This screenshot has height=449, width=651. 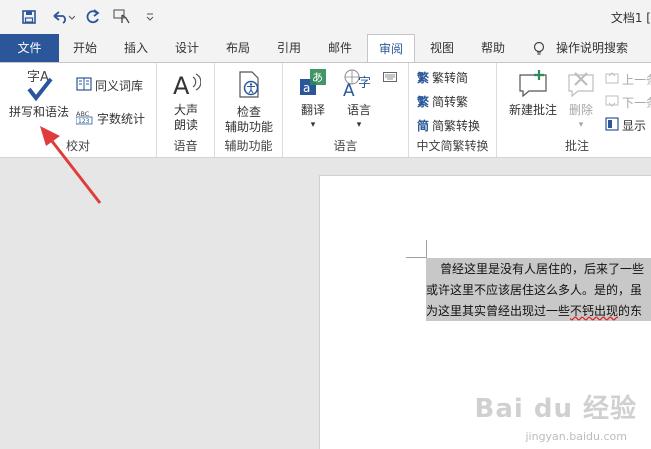 I want to click on chinese-conversion-button: 简 简繁转换, so click(x=448, y=125).